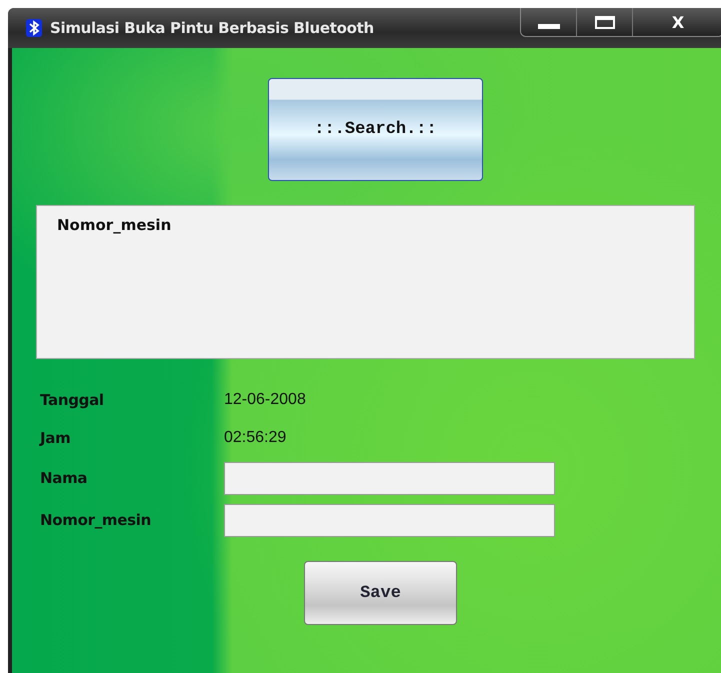 The height and width of the screenshot is (673, 721). Describe the element at coordinates (64, 478) in the screenshot. I see `field-label: Nama` at that location.